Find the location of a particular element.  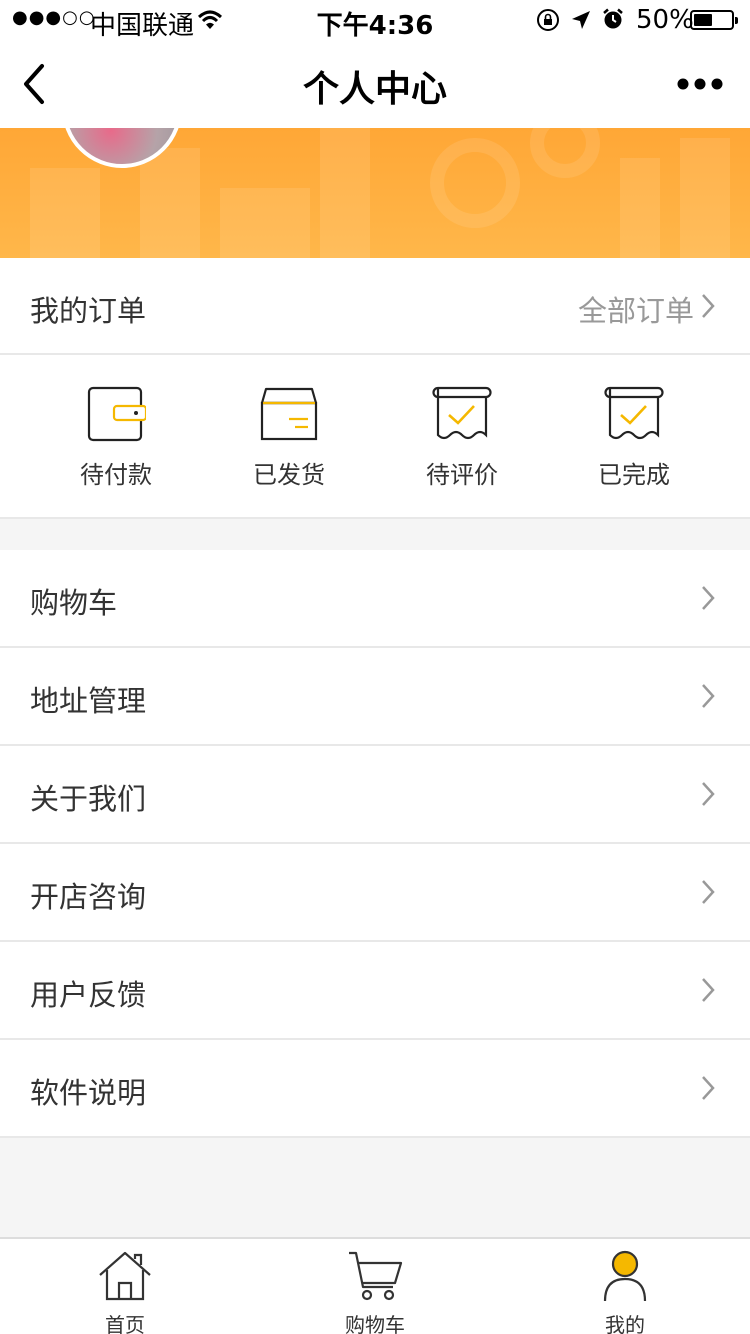

receipt-check-icon is located at coordinates (462, 413).